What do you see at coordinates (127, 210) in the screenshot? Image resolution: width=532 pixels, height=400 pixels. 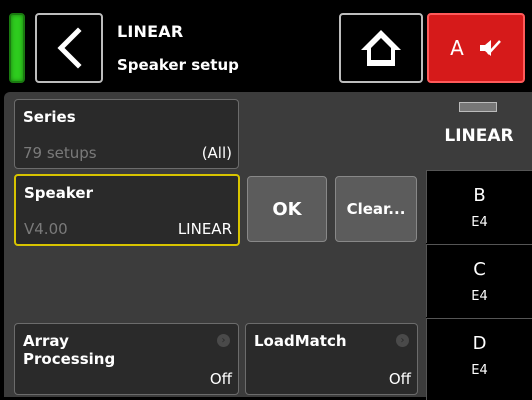 I see `speaker-selector: Speaker V4.00 LINEAR` at bounding box center [127, 210].